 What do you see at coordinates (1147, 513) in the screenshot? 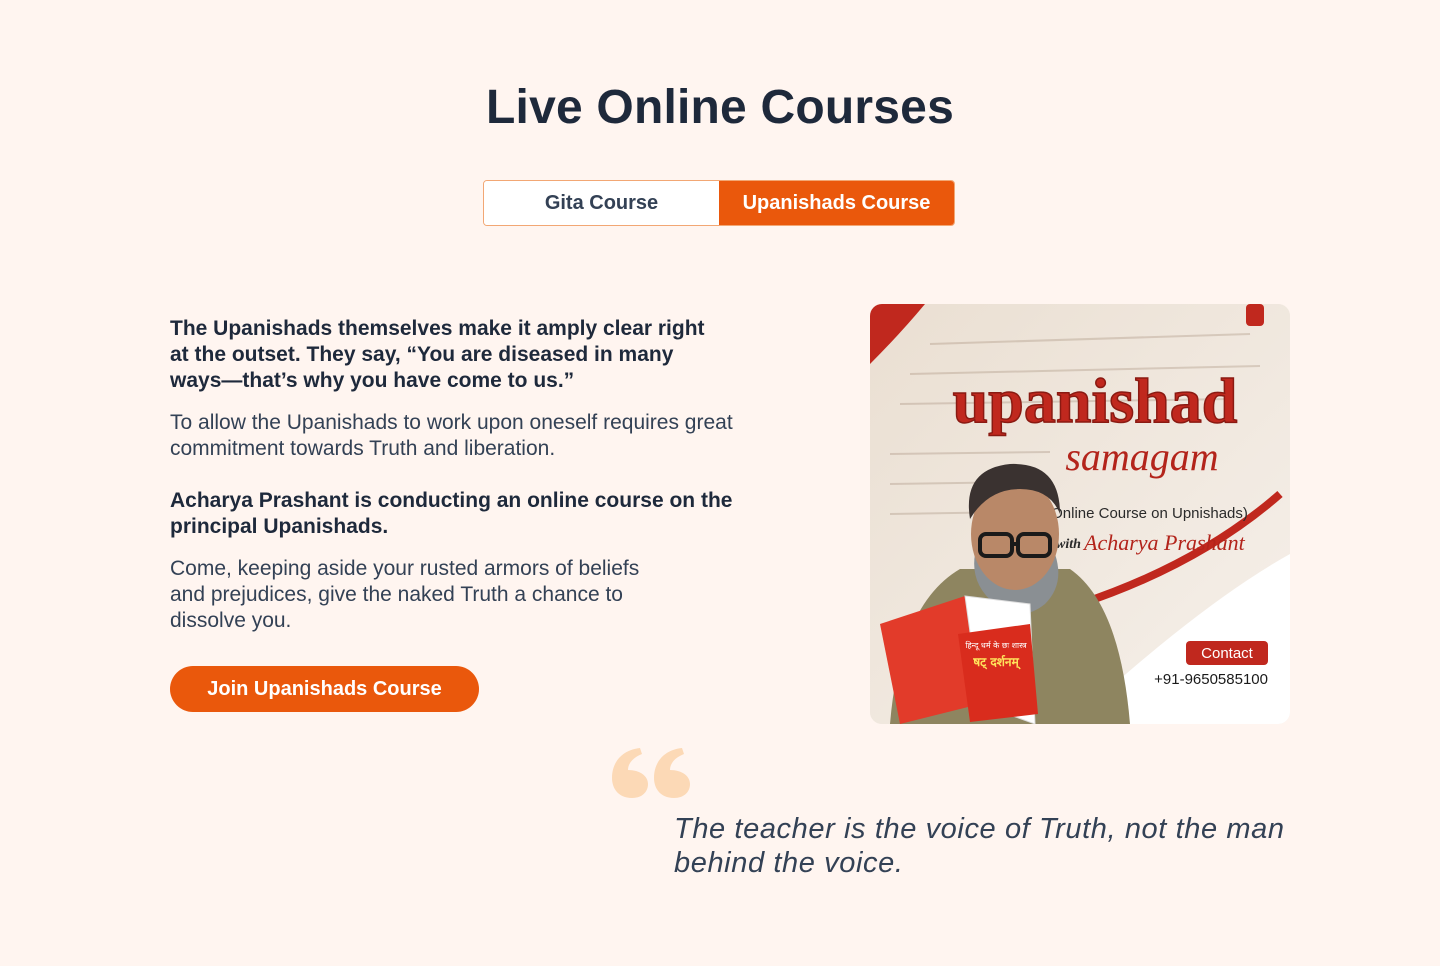
I see `poster-description: (Online Course on Upnishads)` at bounding box center [1147, 513].